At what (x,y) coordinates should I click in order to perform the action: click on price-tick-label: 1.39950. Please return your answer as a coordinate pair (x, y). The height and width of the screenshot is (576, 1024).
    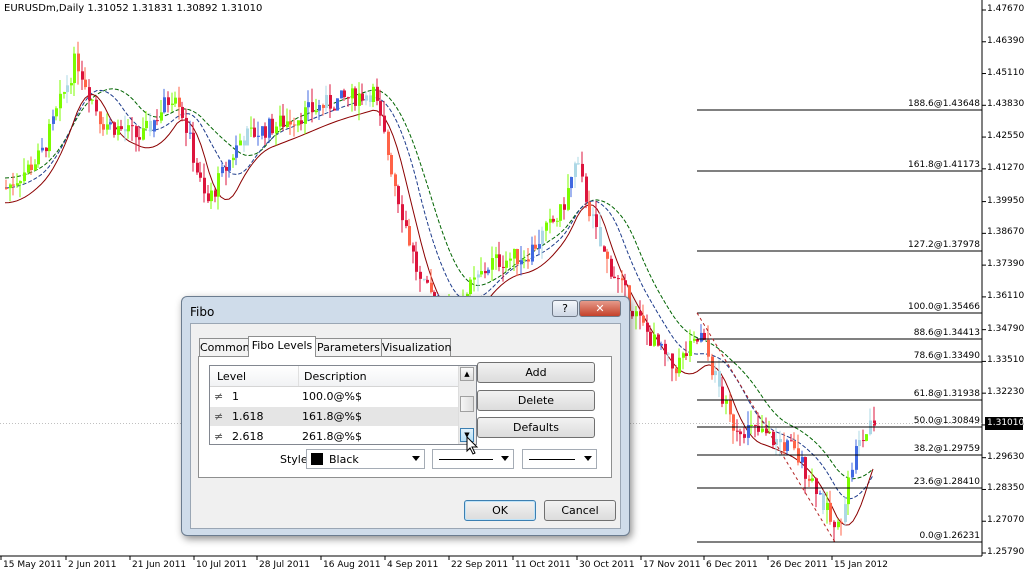
    Looking at the image, I should click on (1005, 200).